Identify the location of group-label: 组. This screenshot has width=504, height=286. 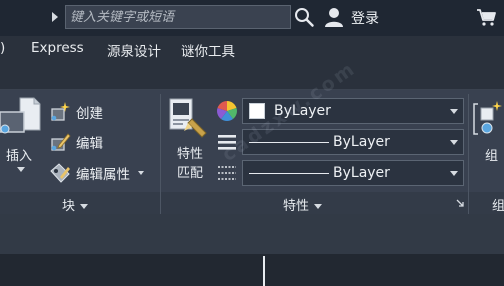
(491, 154).